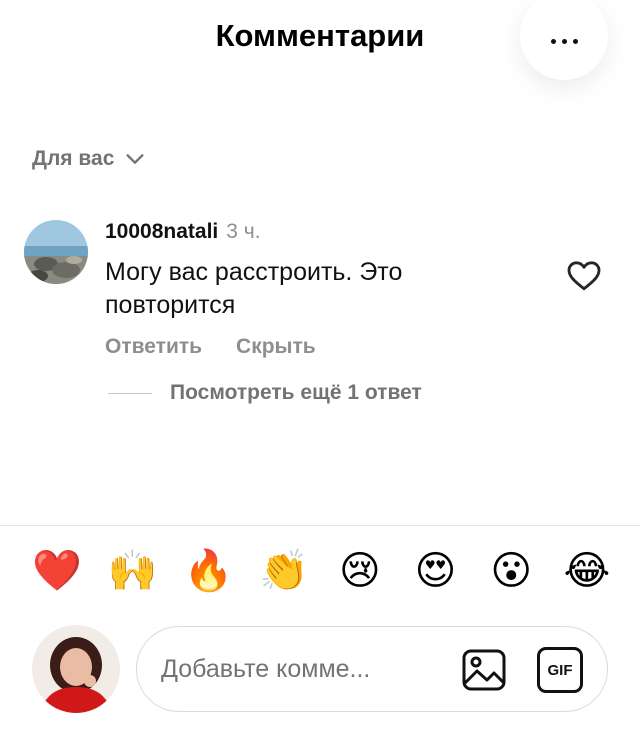 This screenshot has width=640, height=753. What do you see at coordinates (322, 571) in the screenshot?
I see `emoji-reaction-bar: ❤️ 🙌 🔥 👏 😢 😍 😮 😂` at bounding box center [322, 571].